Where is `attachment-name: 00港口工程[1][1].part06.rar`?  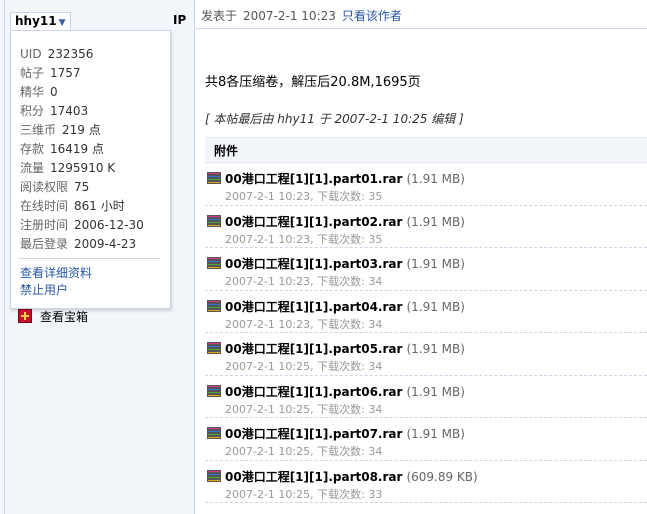
attachment-name: 00港口工程[1][1].part06.rar is located at coordinates (314, 391).